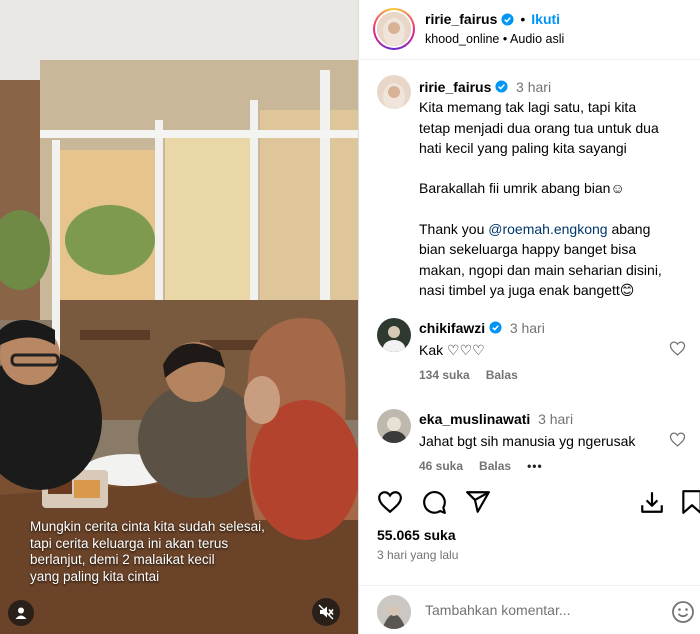 The width and height of the screenshot is (700, 634). What do you see at coordinates (147, 526) in the screenshot?
I see `video-caption-line: Mungkin cerita cinta kita sudah selesai,` at bounding box center [147, 526].